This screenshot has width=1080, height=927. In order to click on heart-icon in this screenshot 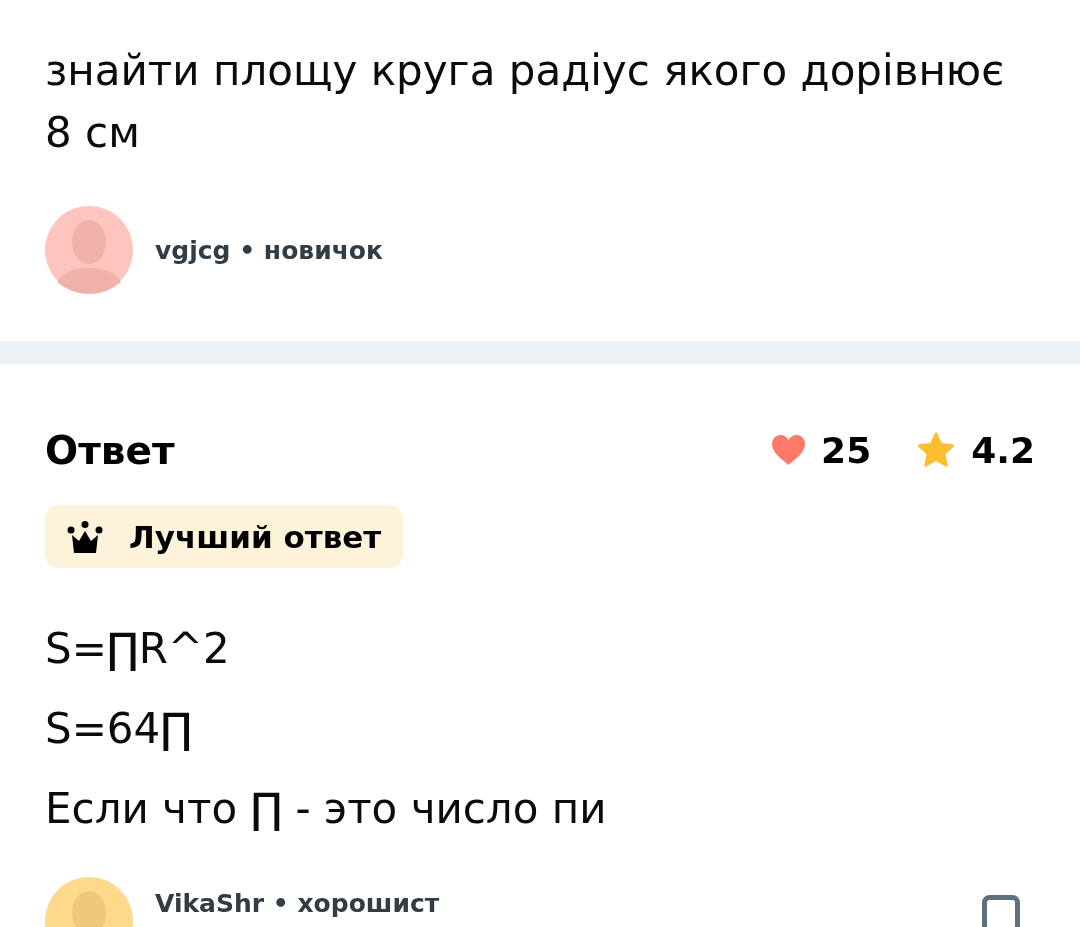, I will do `click(789, 450)`.